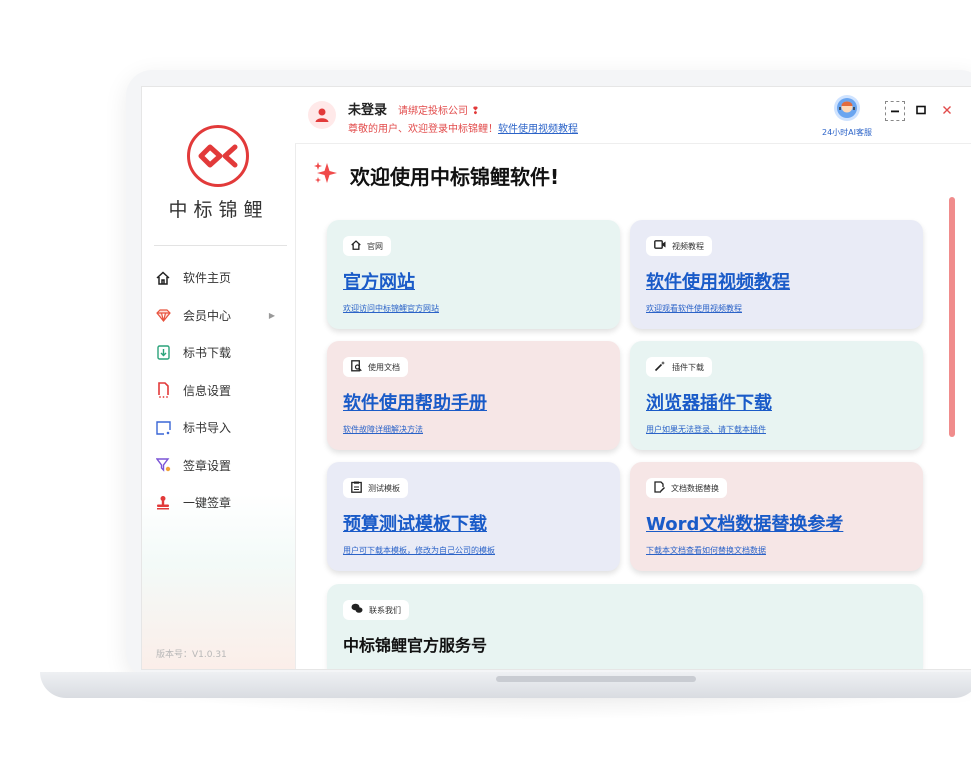 The image size is (971, 771). I want to click on page-title: 欢迎使用中标锦鲤软件!, so click(455, 177).